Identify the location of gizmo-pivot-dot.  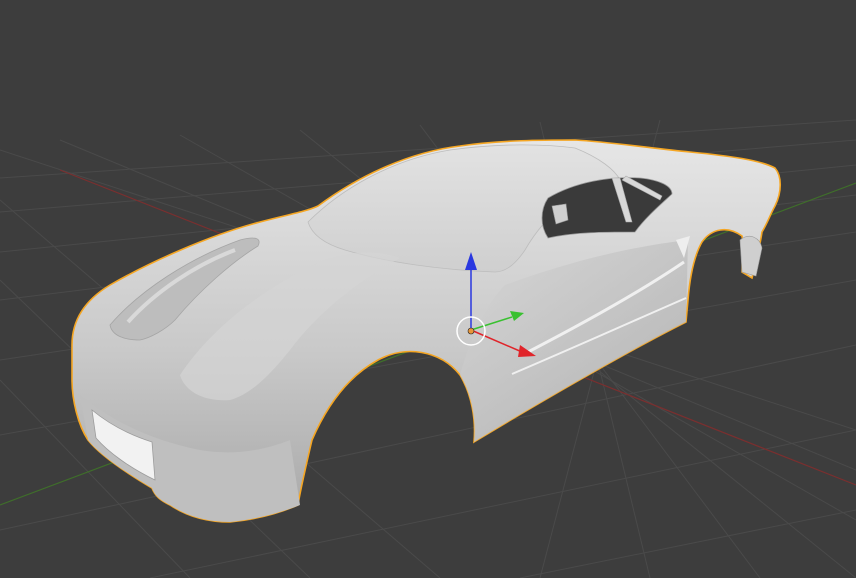
(471, 331).